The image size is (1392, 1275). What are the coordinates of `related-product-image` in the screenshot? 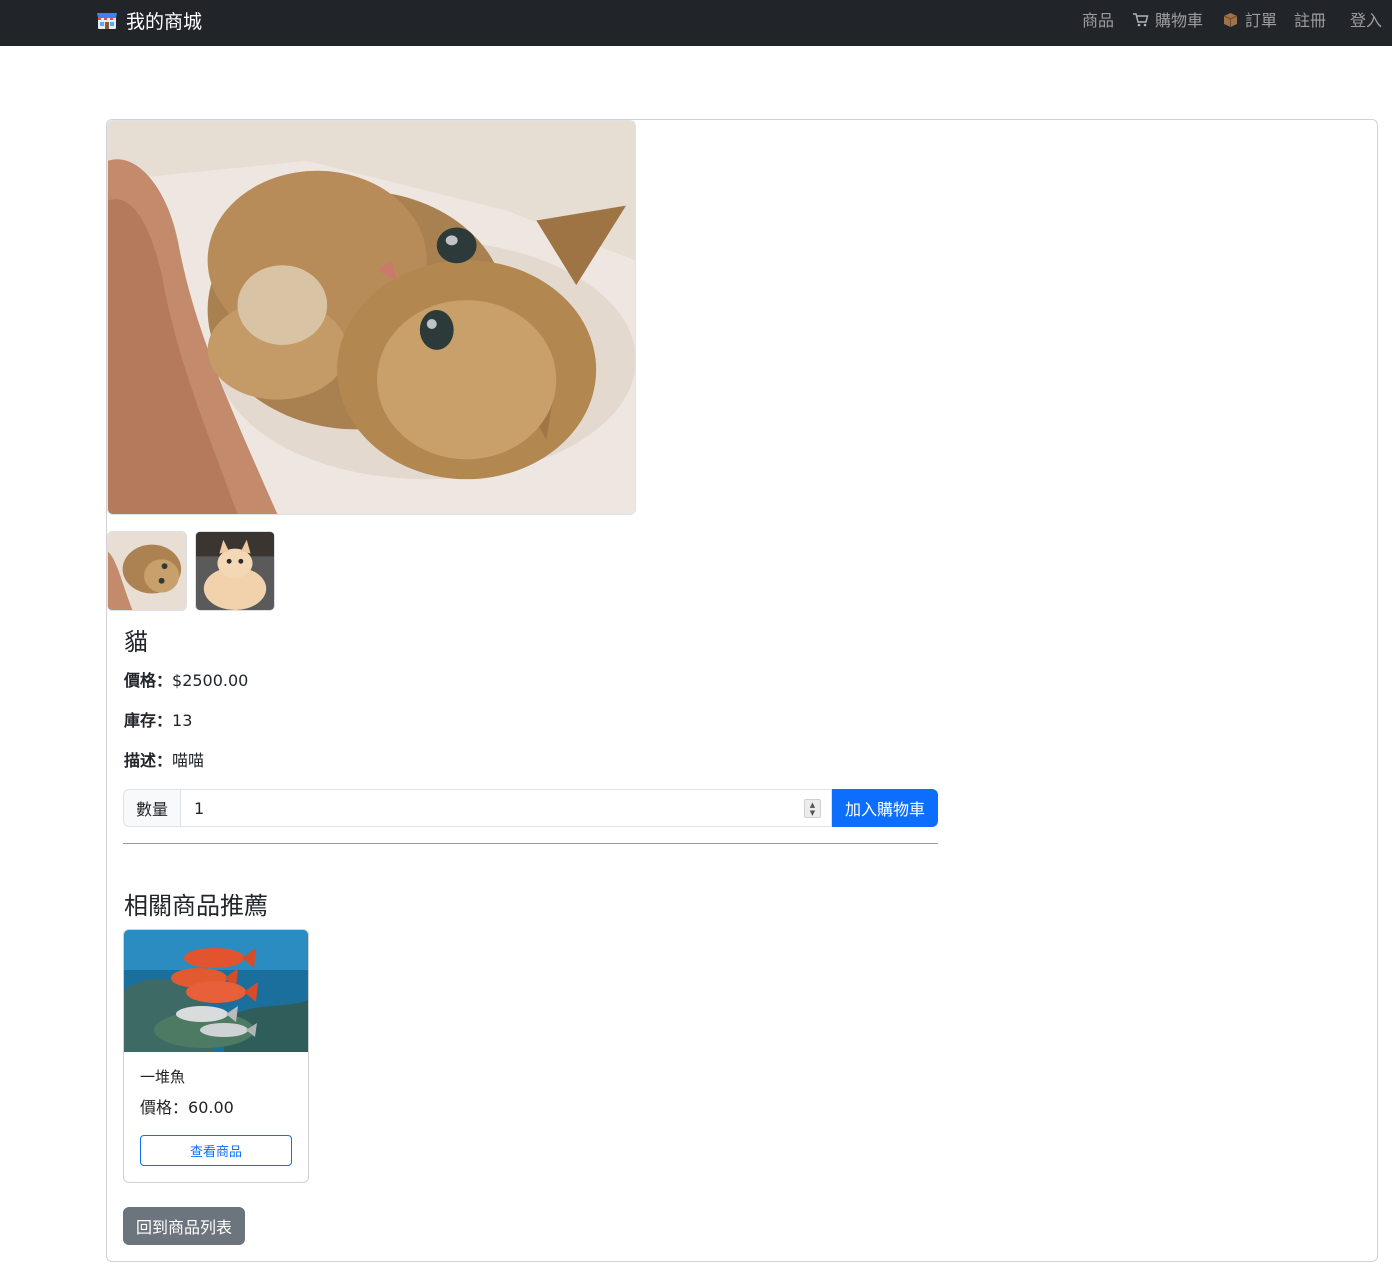 It's located at (216, 991).